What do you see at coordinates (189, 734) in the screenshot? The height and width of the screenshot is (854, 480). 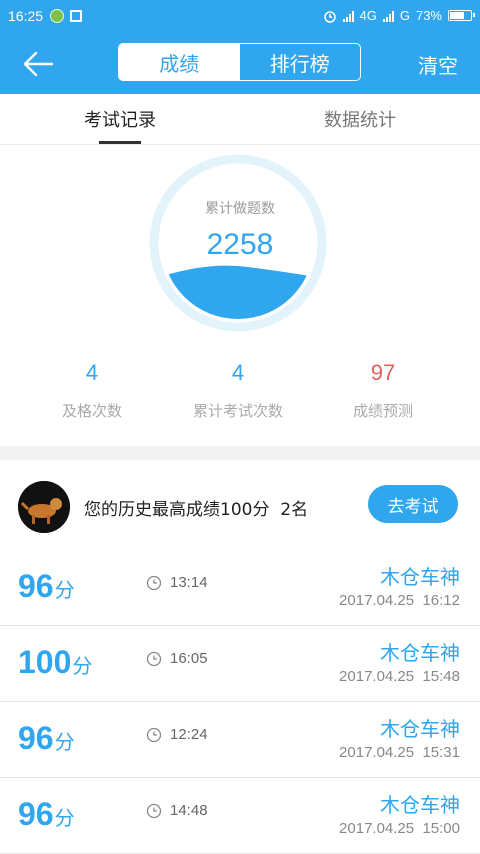 I see `record-duration: 12:24` at bounding box center [189, 734].